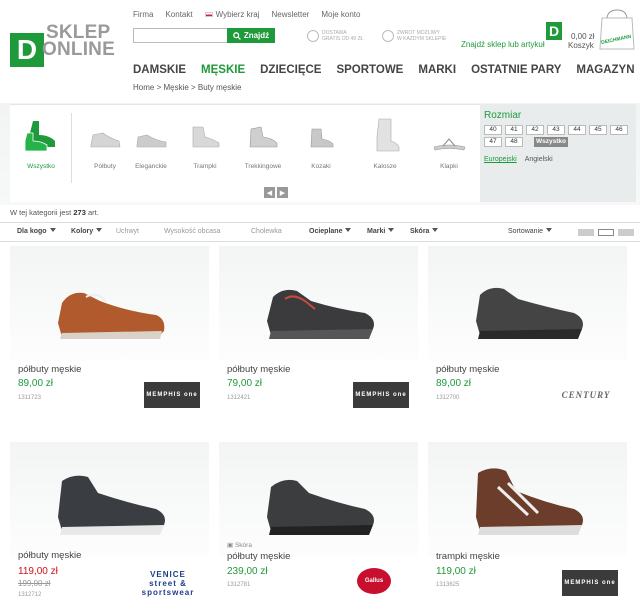 This screenshot has height=616, width=640. Describe the element at coordinates (422, 39) in the screenshot. I see `promo2-line2: W KAŻDYM SKLEPIE` at that location.